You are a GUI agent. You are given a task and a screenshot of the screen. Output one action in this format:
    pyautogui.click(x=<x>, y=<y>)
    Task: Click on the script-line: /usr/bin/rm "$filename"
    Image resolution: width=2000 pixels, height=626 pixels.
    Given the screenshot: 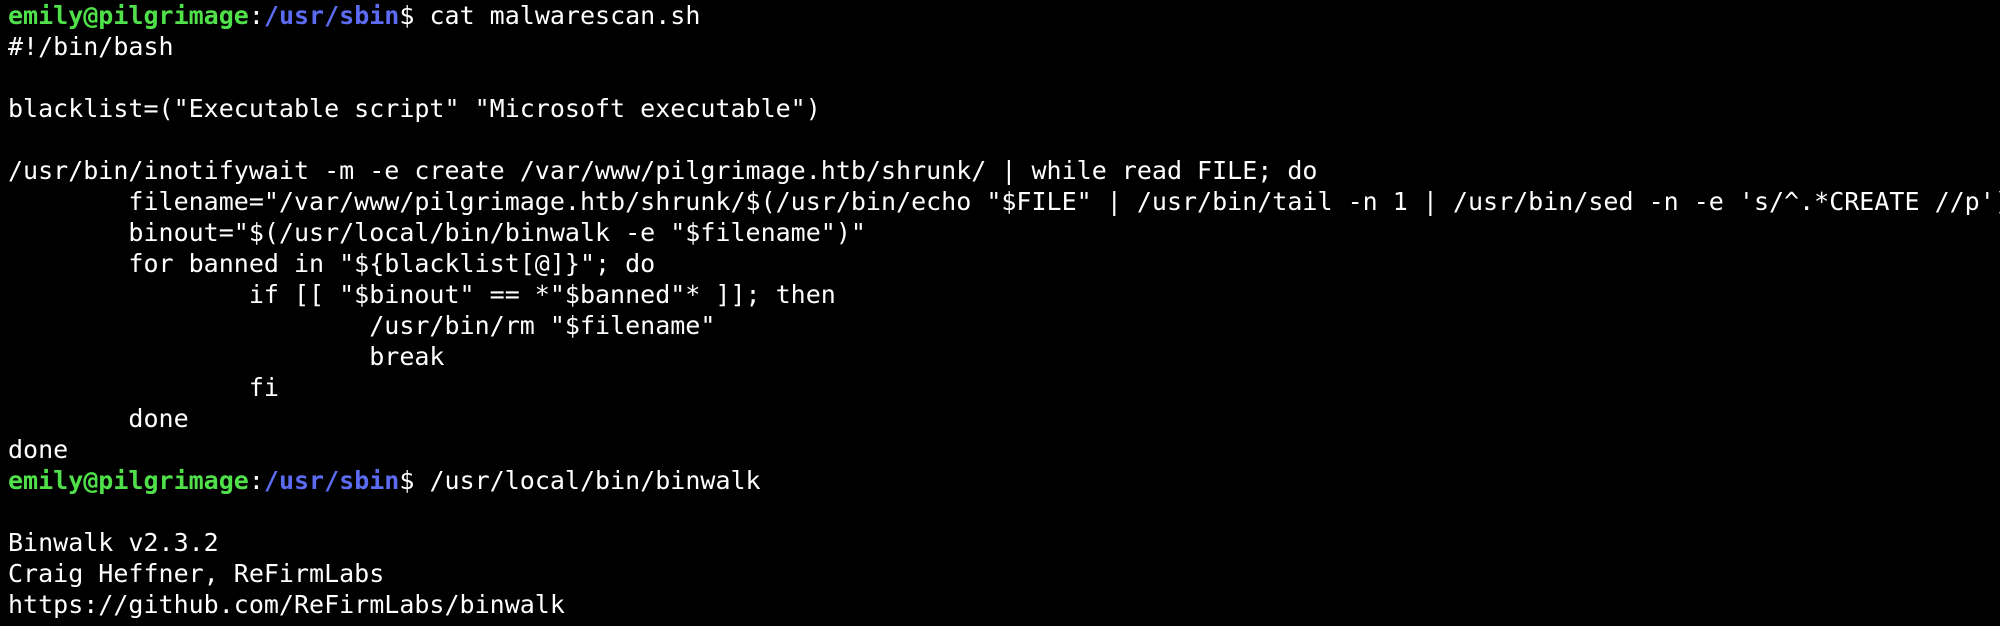 What is the action you would take?
    pyautogui.click(x=362, y=325)
    